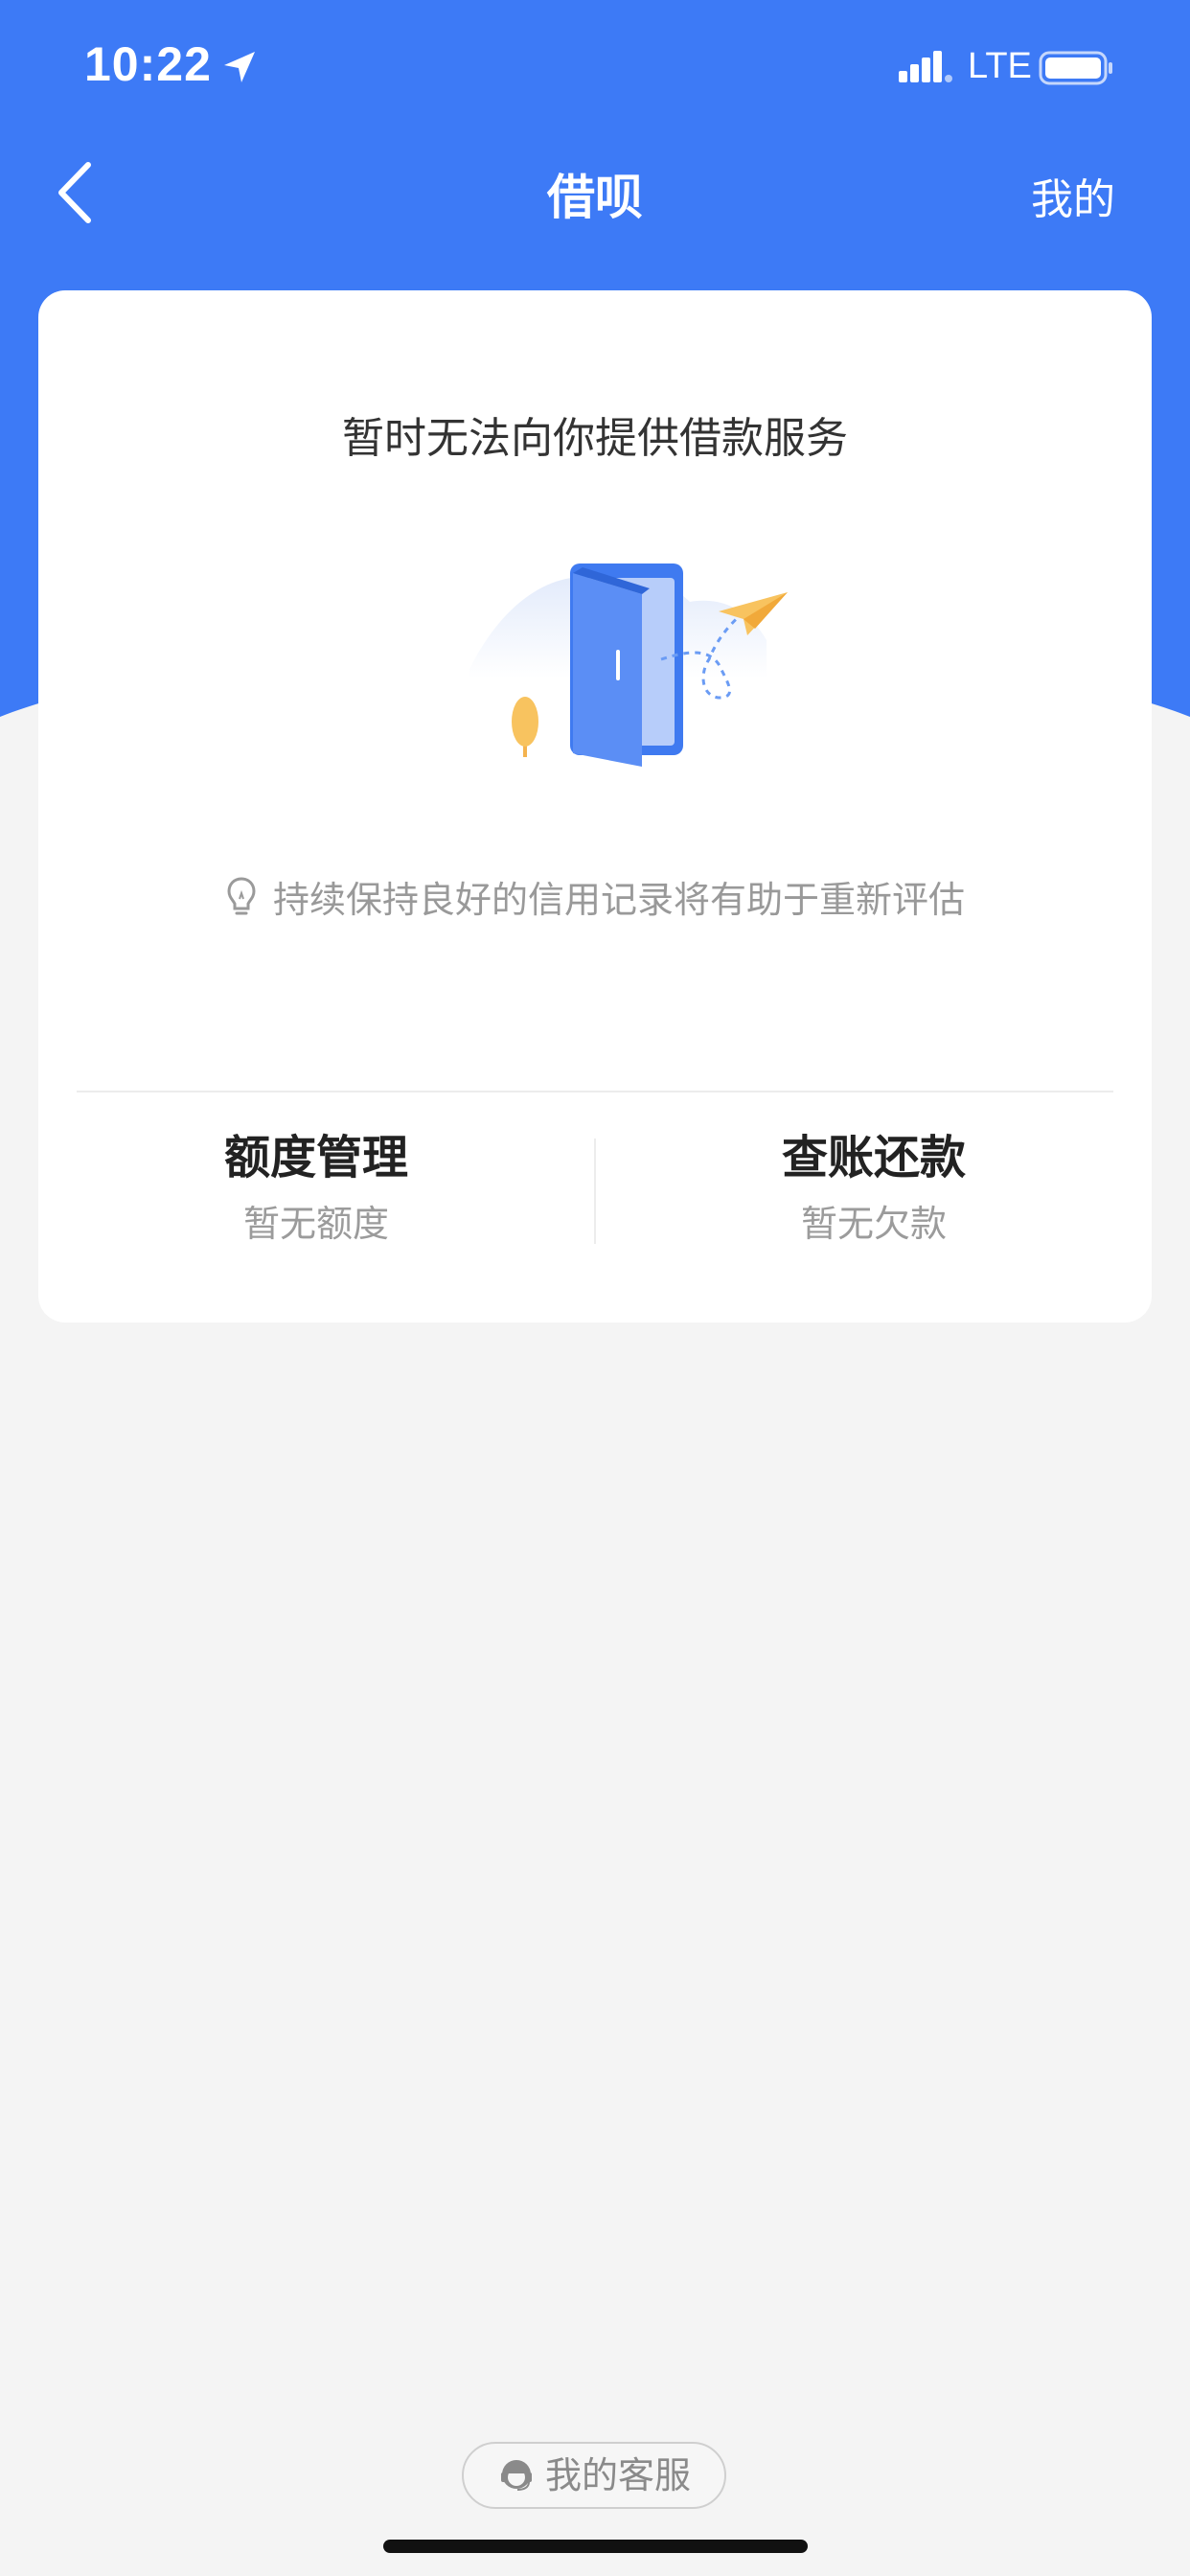 The width and height of the screenshot is (1190, 2576). What do you see at coordinates (148, 64) in the screenshot?
I see `status-time: 10:22` at bounding box center [148, 64].